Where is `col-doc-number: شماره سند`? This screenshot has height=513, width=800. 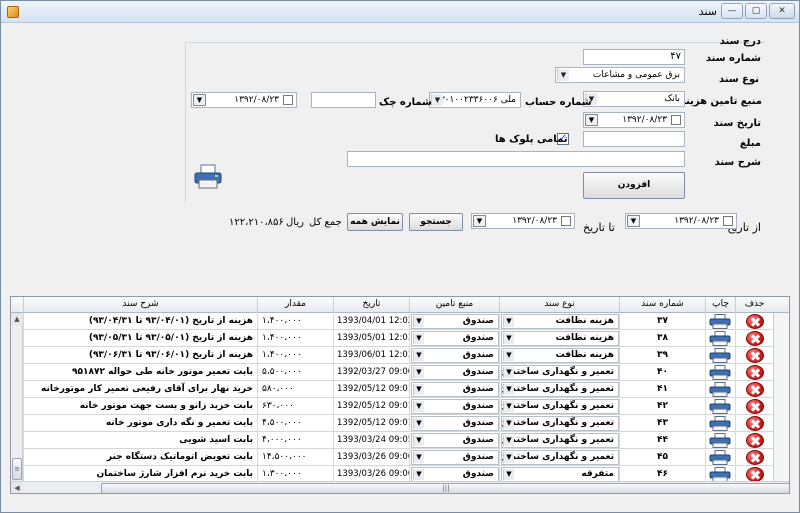 col-doc-number: شماره سند is located at coordinates (662, 305).